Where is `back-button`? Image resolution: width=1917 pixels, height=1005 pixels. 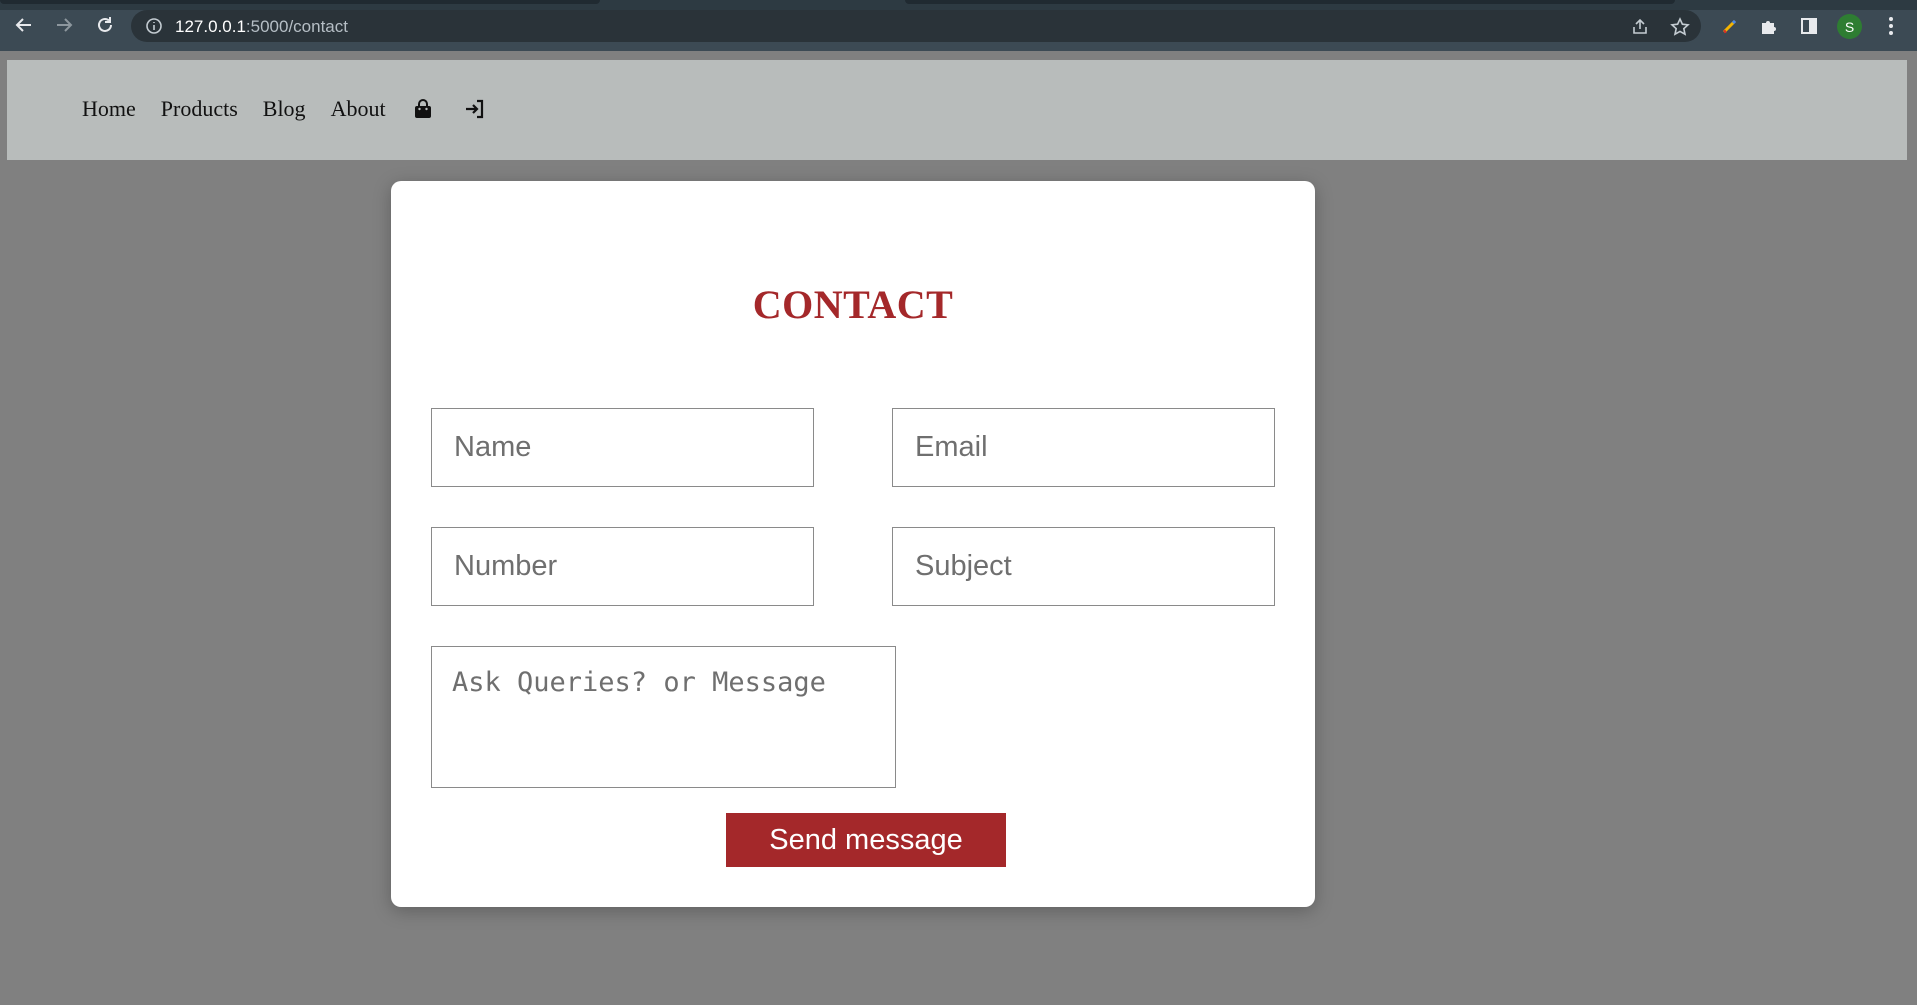 back-button is located at coordinates (24, 25).